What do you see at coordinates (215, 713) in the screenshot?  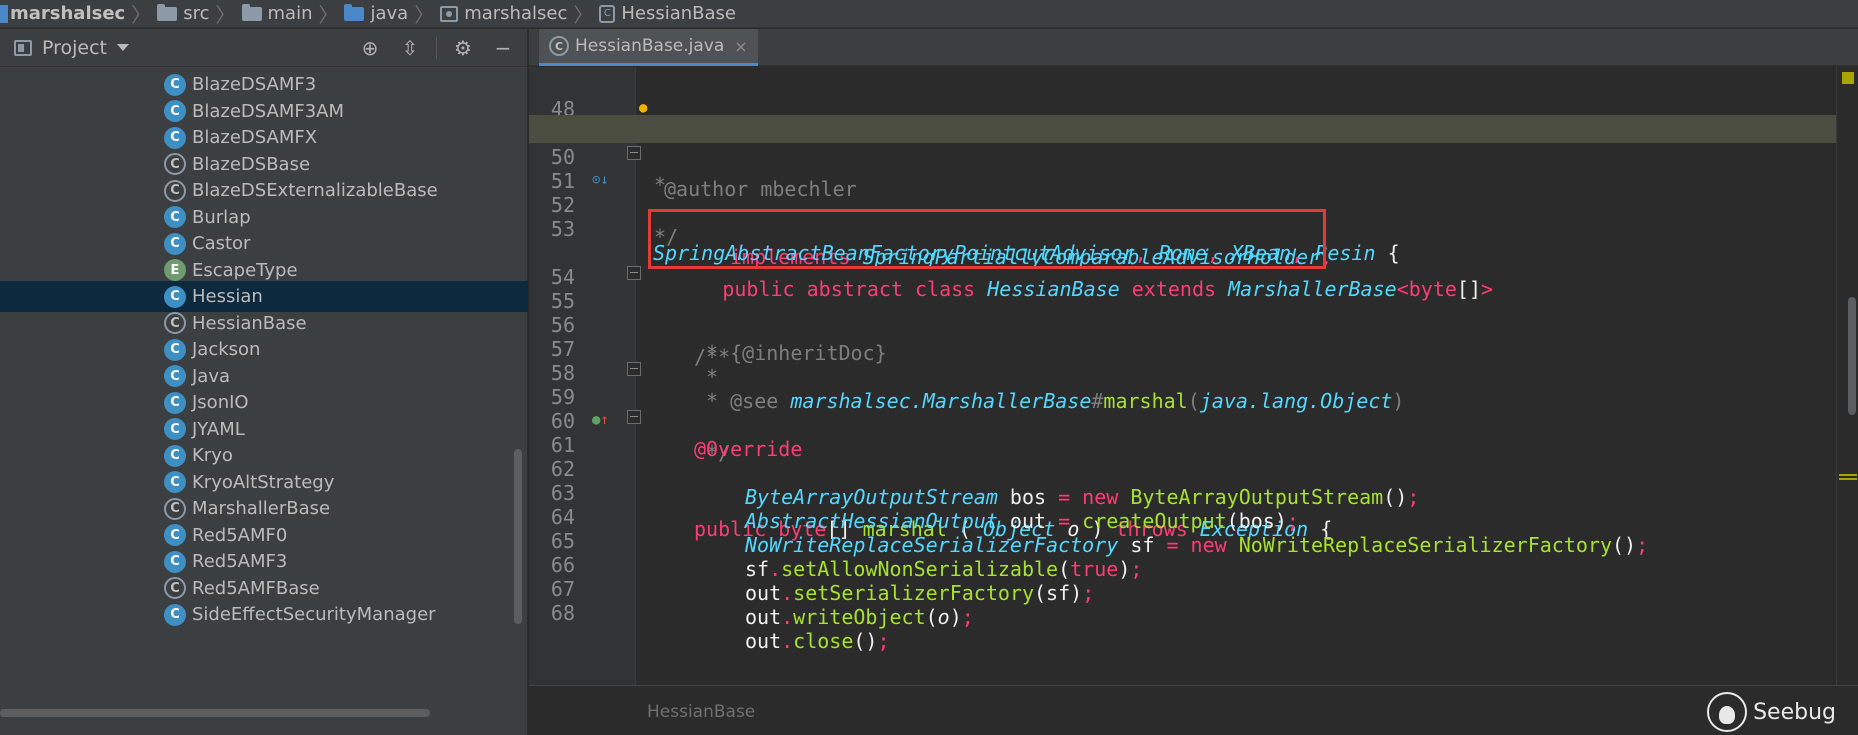 I see `tree-horizontal-scrollbar` at bounding box center [215, 713].